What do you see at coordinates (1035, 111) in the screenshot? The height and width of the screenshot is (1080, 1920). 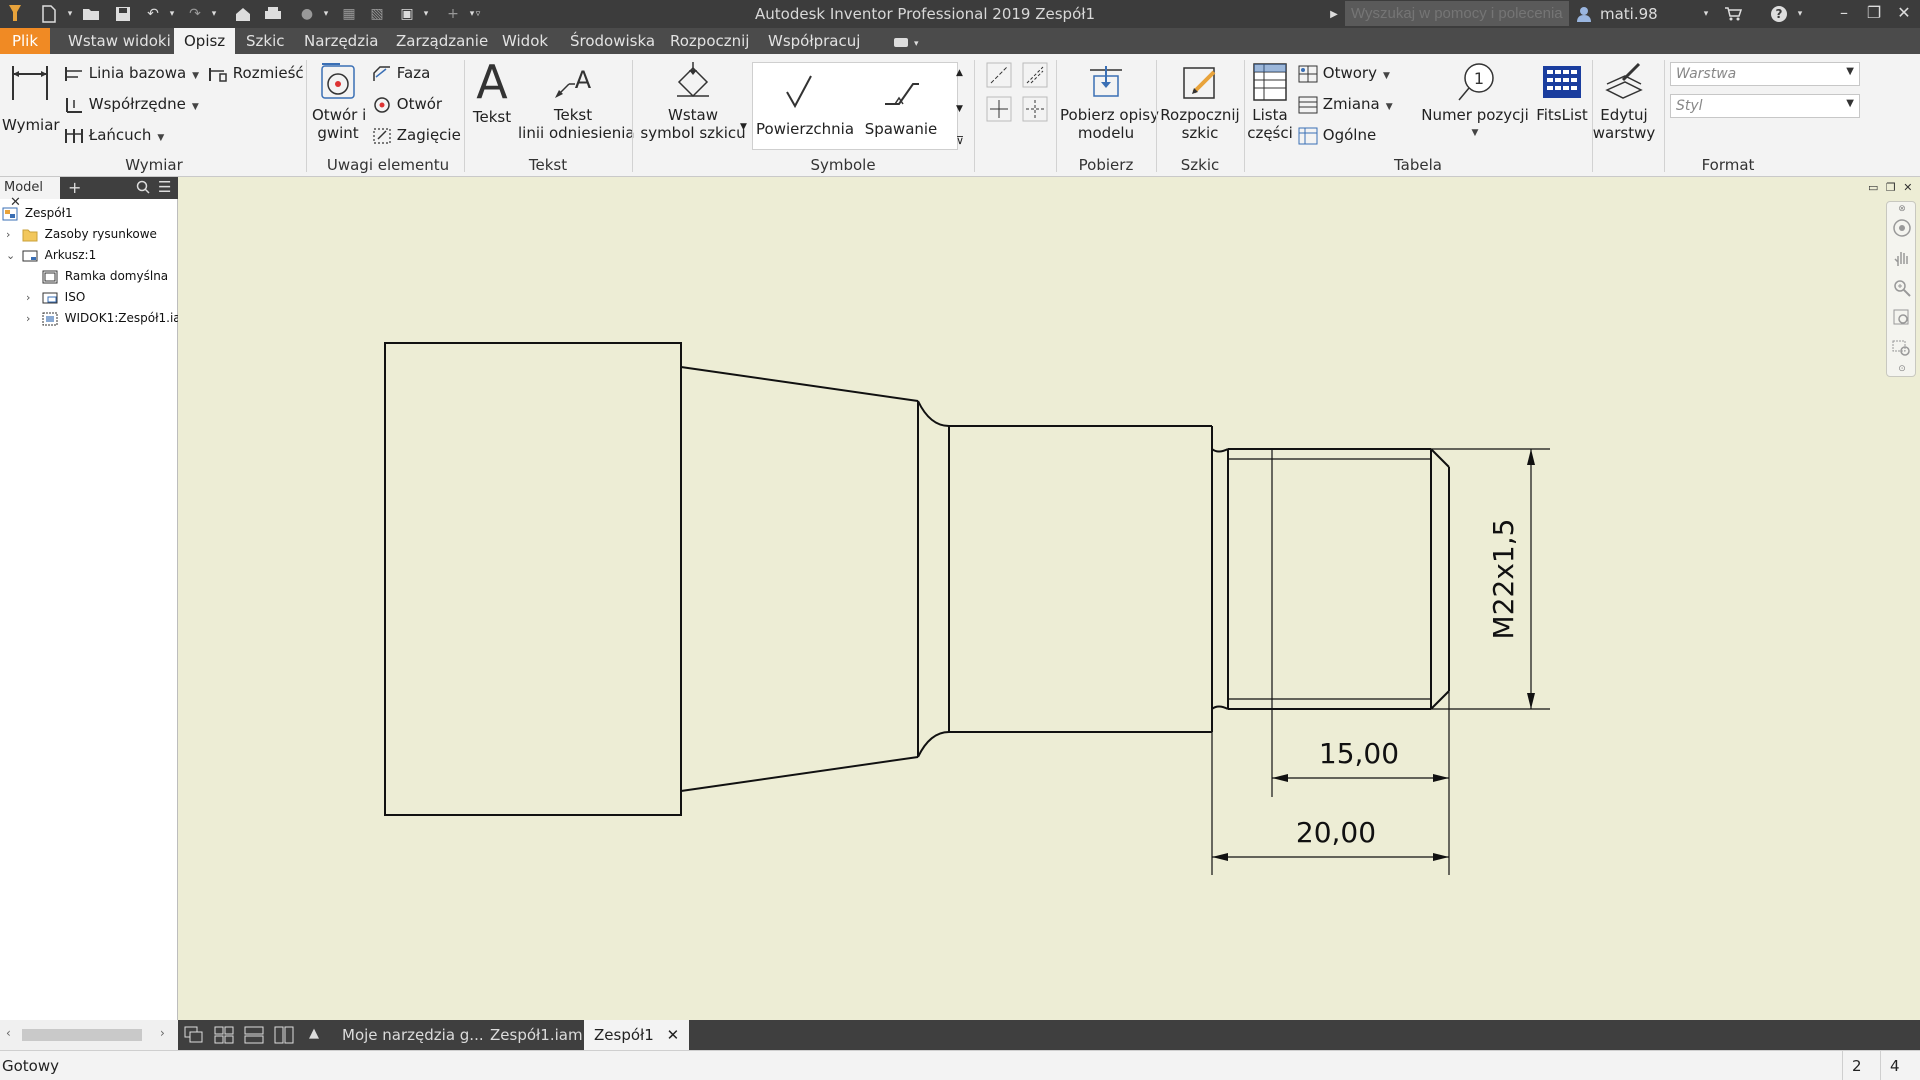 I see `centered-pattern-icon` at bounding box center [1035, 111].